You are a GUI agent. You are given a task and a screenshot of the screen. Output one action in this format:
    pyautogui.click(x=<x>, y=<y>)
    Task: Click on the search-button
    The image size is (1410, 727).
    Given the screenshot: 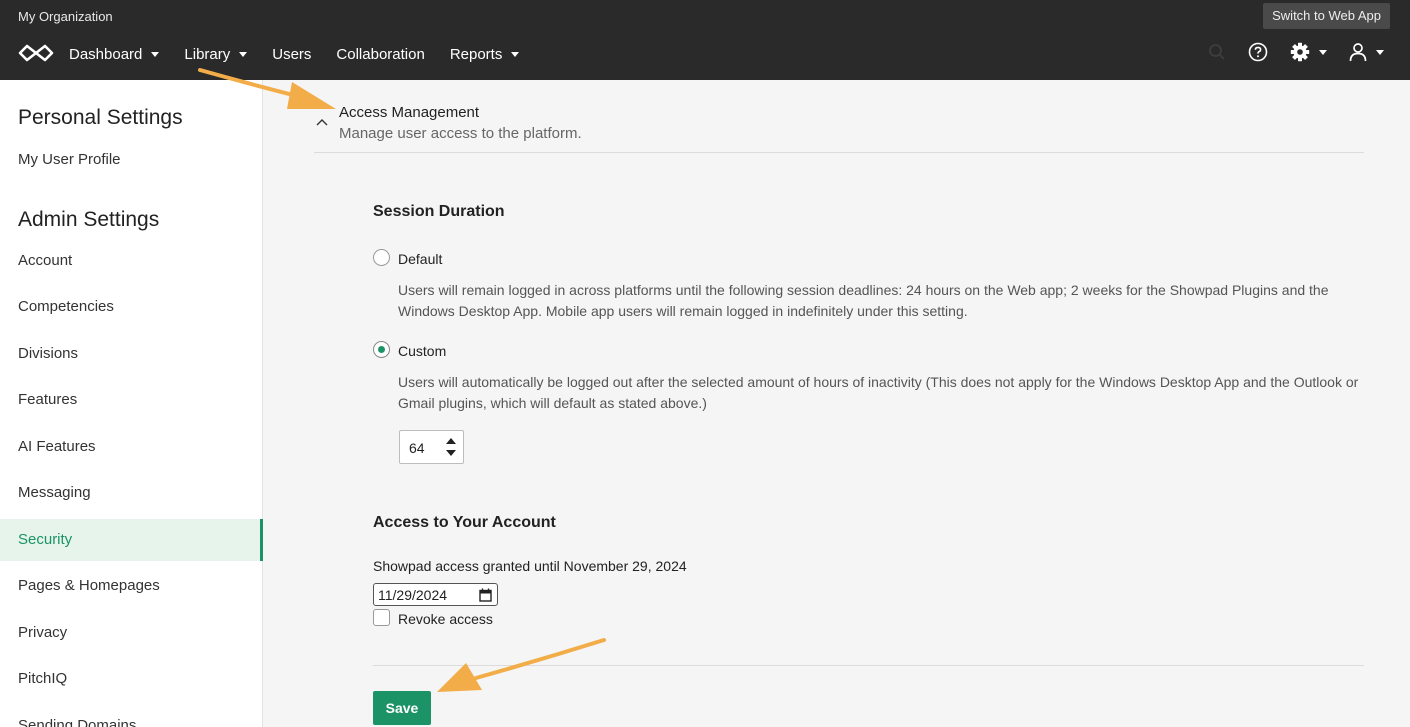 What is the action you would take?
    pyautogui.click(x=1217, y=52)
    